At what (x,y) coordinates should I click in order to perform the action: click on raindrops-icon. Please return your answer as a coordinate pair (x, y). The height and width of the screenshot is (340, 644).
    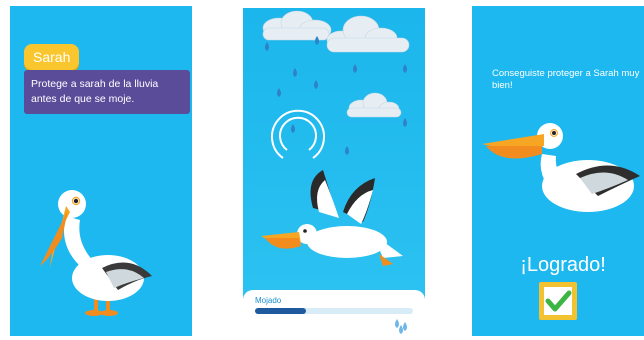
    Looking at the image, I should click on (401, 326).